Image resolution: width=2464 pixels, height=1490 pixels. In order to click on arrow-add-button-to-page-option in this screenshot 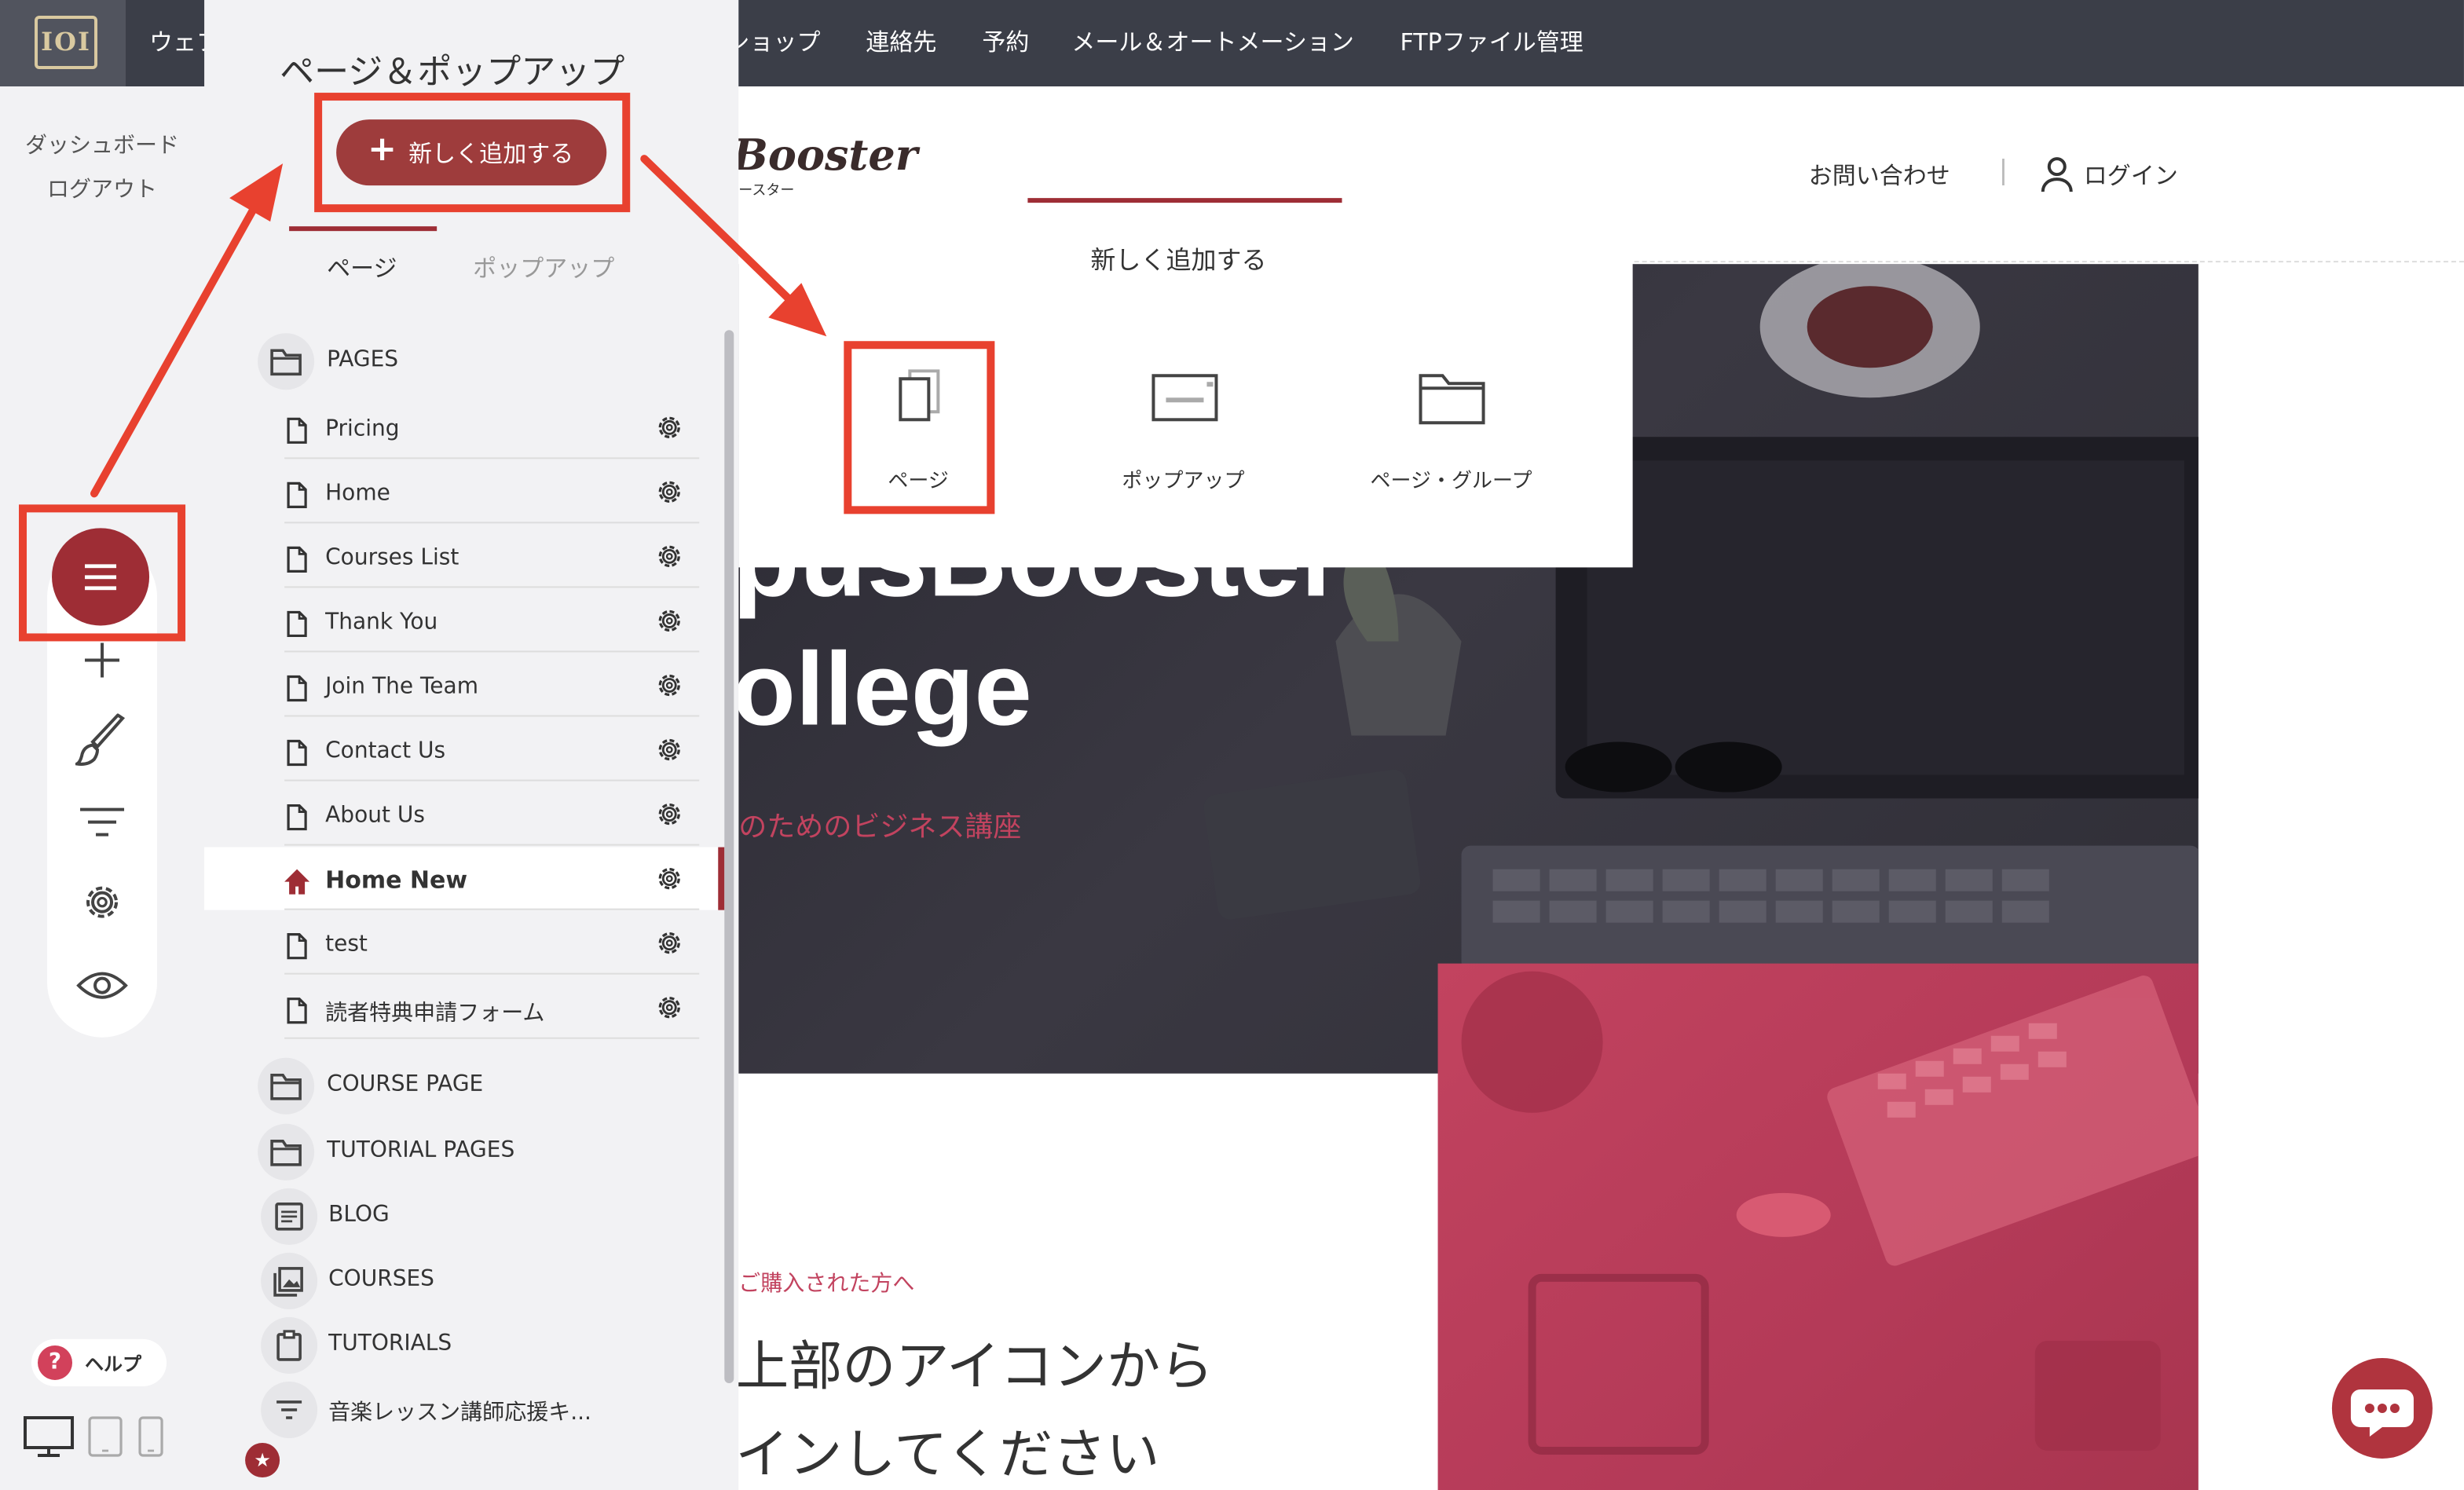, I will do `click(733, 246)`.